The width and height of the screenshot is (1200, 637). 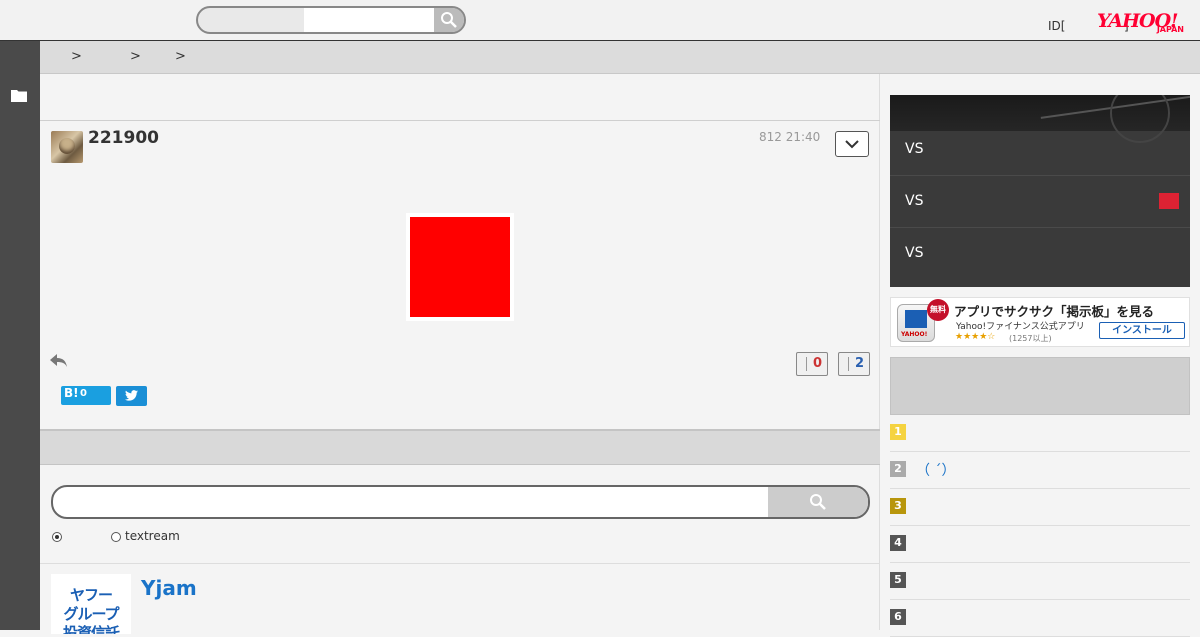 I want to click on yahoo-id-link: ID[, so click(x=1056, y=26).